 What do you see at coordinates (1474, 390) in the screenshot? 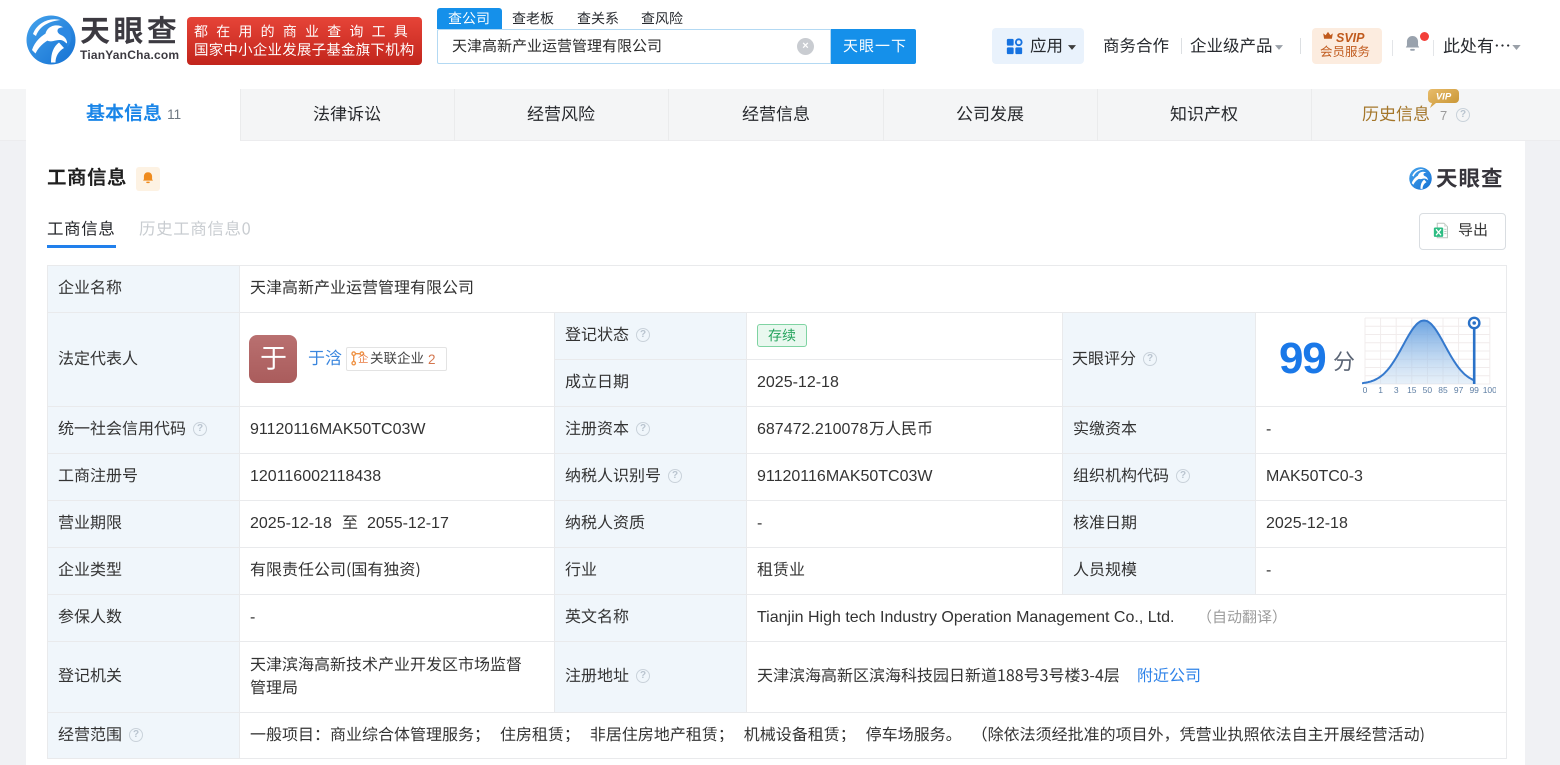
I see `svg-text: 99` at bounding box center [1474, 390].